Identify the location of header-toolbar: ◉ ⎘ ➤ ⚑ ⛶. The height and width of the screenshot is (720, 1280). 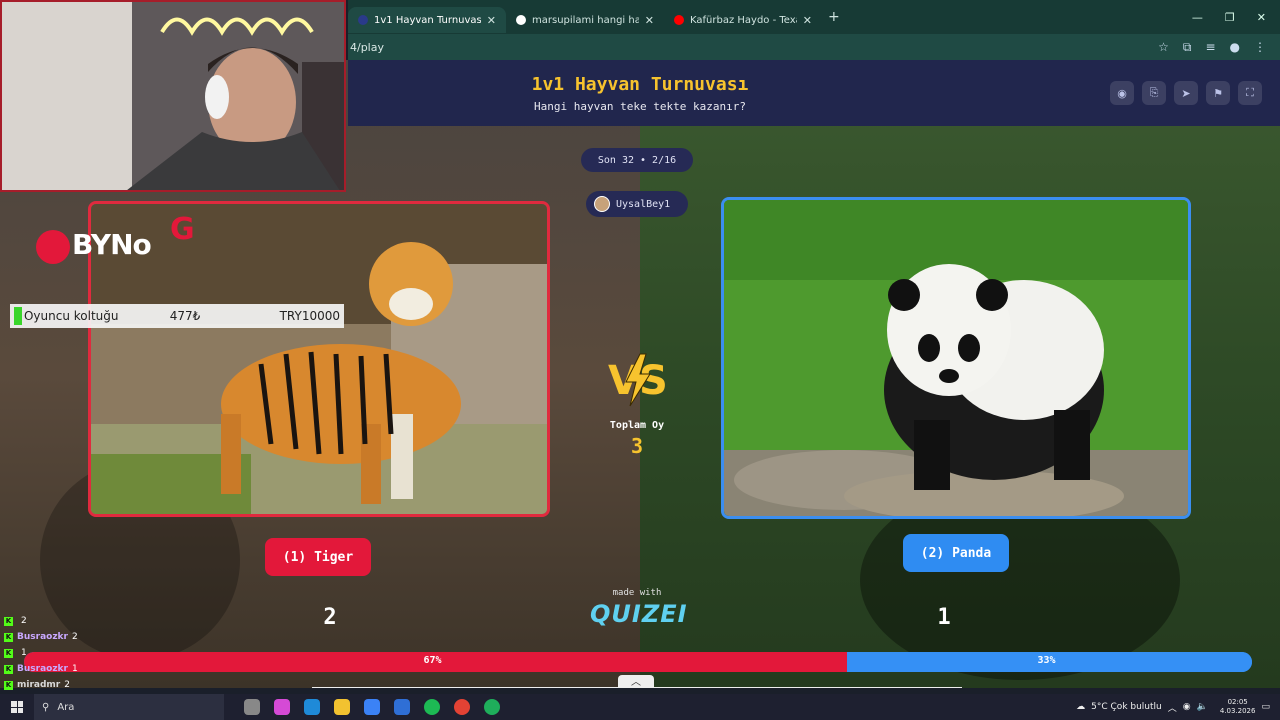
(1186, 93).